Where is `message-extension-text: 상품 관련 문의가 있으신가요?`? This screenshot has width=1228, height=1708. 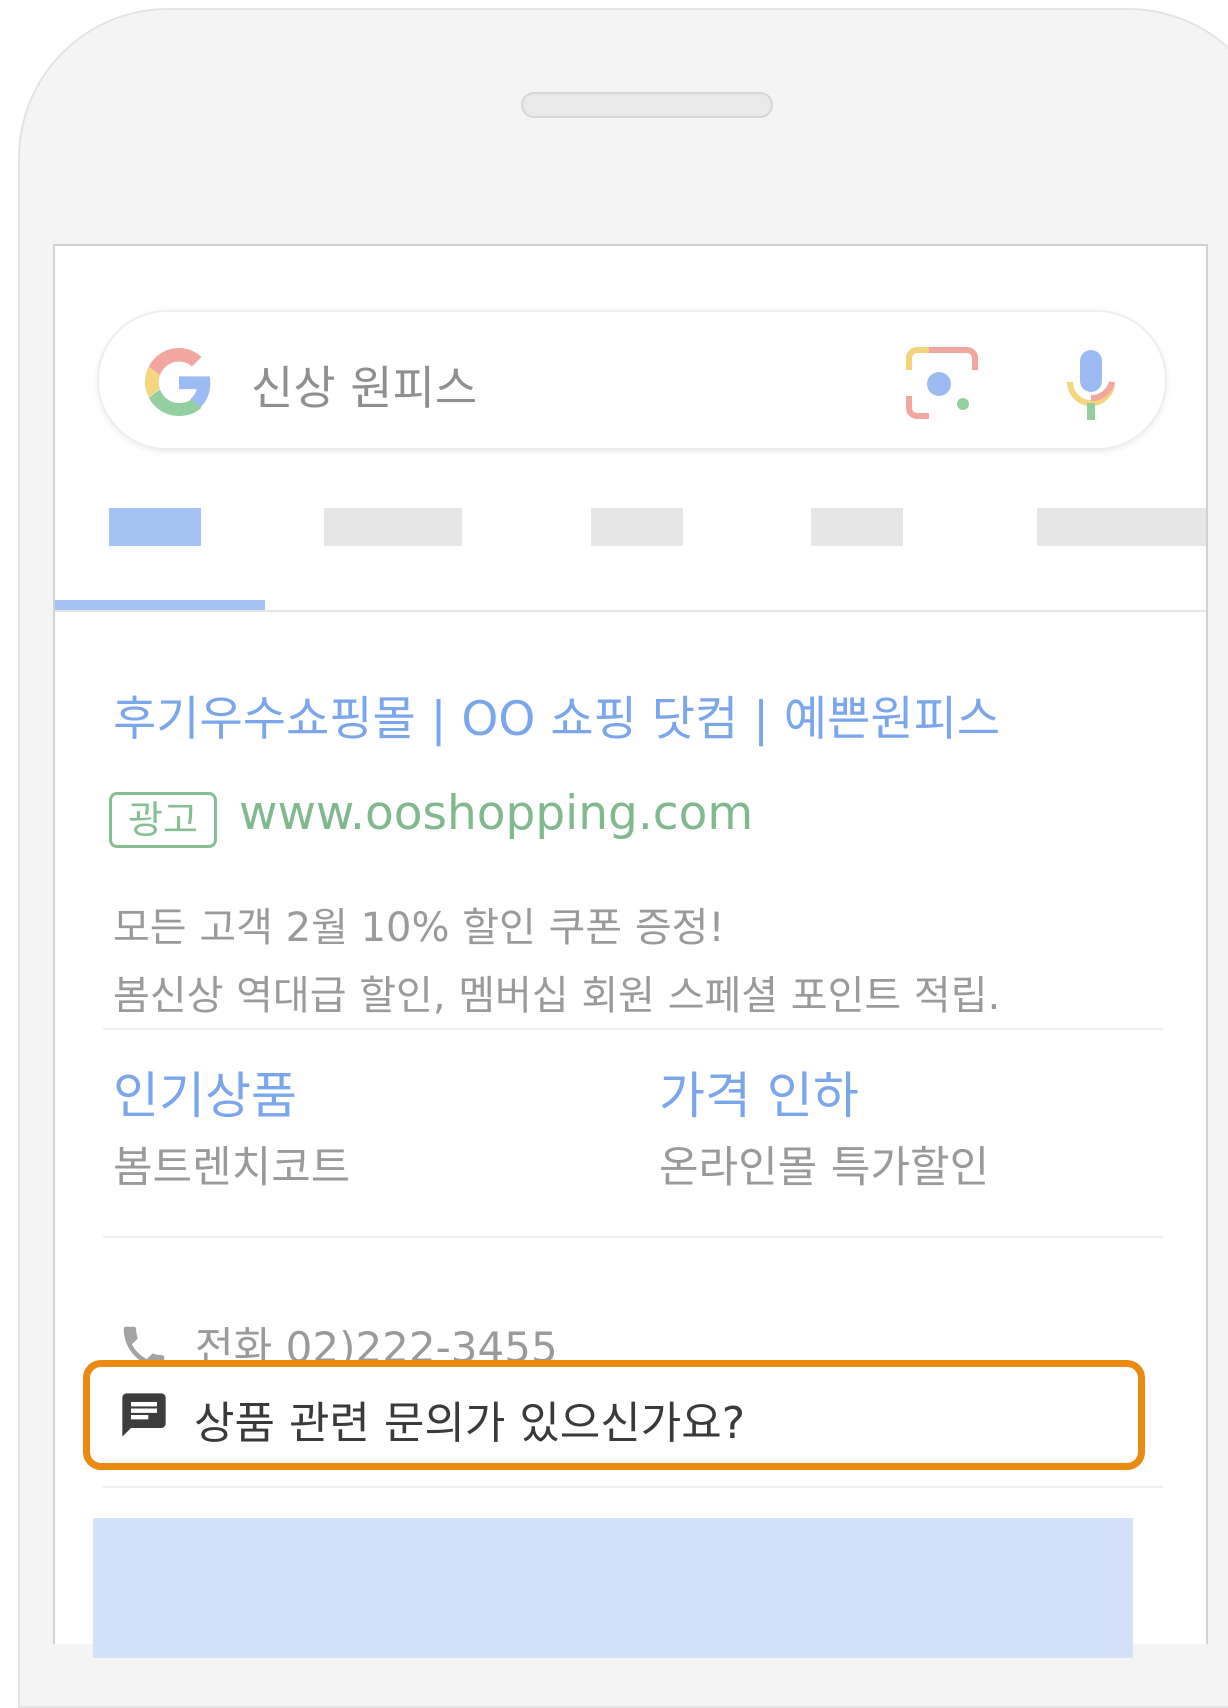
message-extension-text: 상품 관련 문의가 있으신가요? is located at coordinates (469, 1419).